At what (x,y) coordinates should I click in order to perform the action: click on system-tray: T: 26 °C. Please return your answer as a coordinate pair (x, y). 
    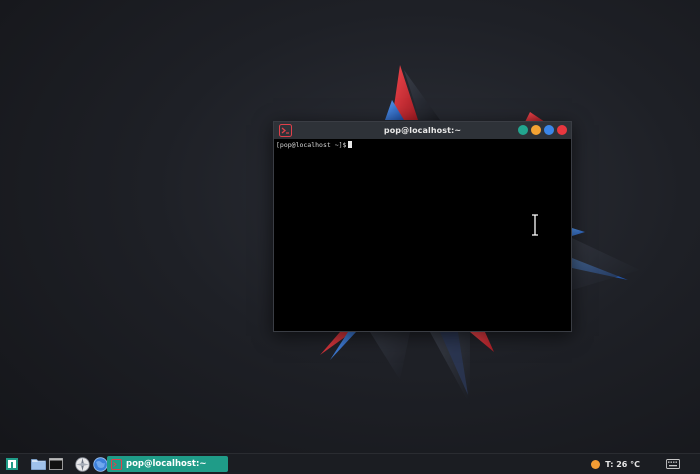
    Looking at the image, I should click on (645, 464).